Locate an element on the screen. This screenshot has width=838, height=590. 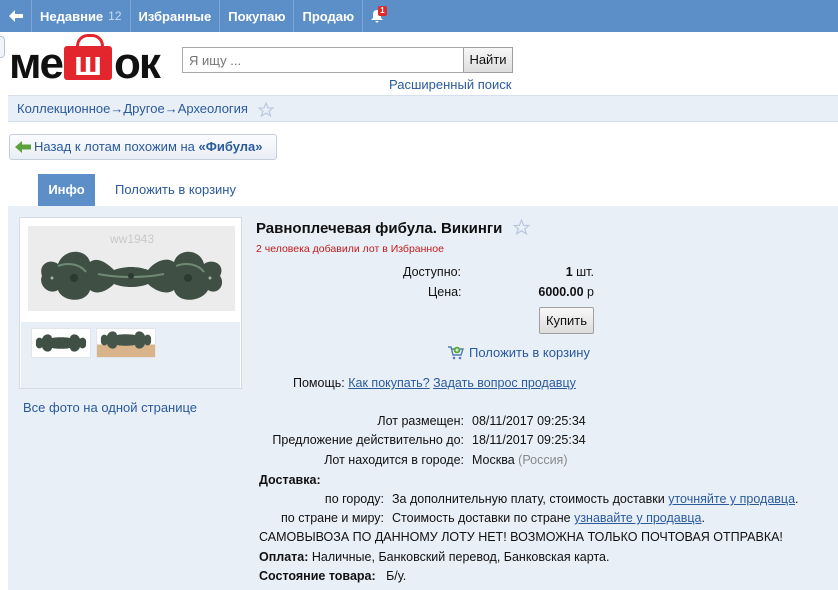
valid-until-label: Предложение действительно до: is located at coordinates (368, 440).